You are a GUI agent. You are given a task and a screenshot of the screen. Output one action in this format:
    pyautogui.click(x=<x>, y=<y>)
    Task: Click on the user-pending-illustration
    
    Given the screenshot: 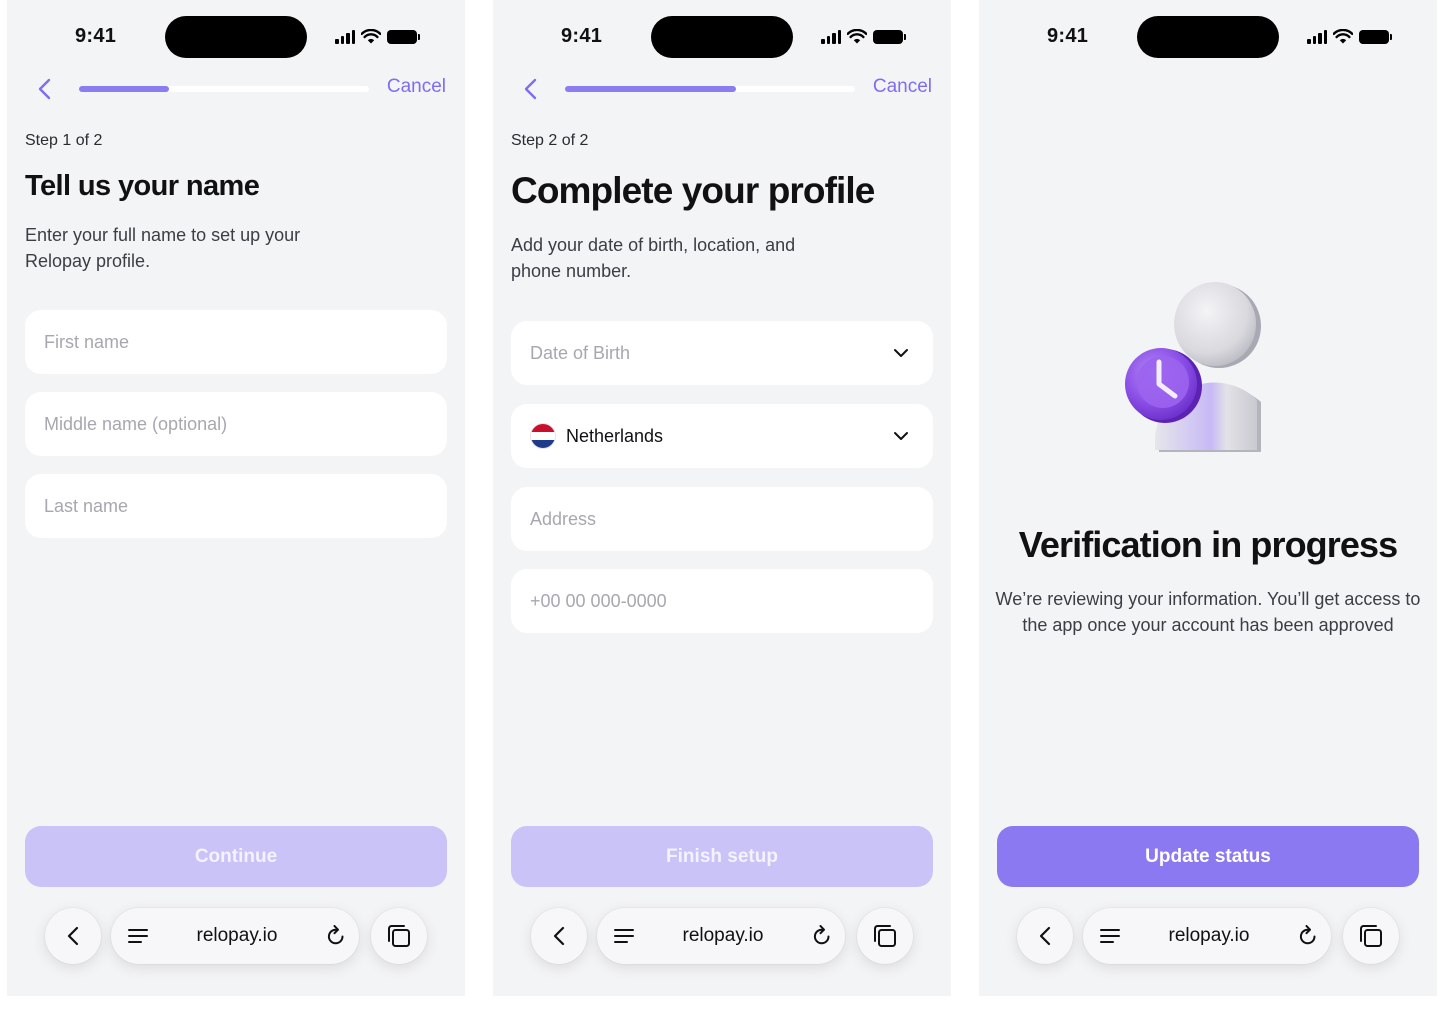 What is the action you would take?
    pyautogui.click(x=1193, y=367)
    